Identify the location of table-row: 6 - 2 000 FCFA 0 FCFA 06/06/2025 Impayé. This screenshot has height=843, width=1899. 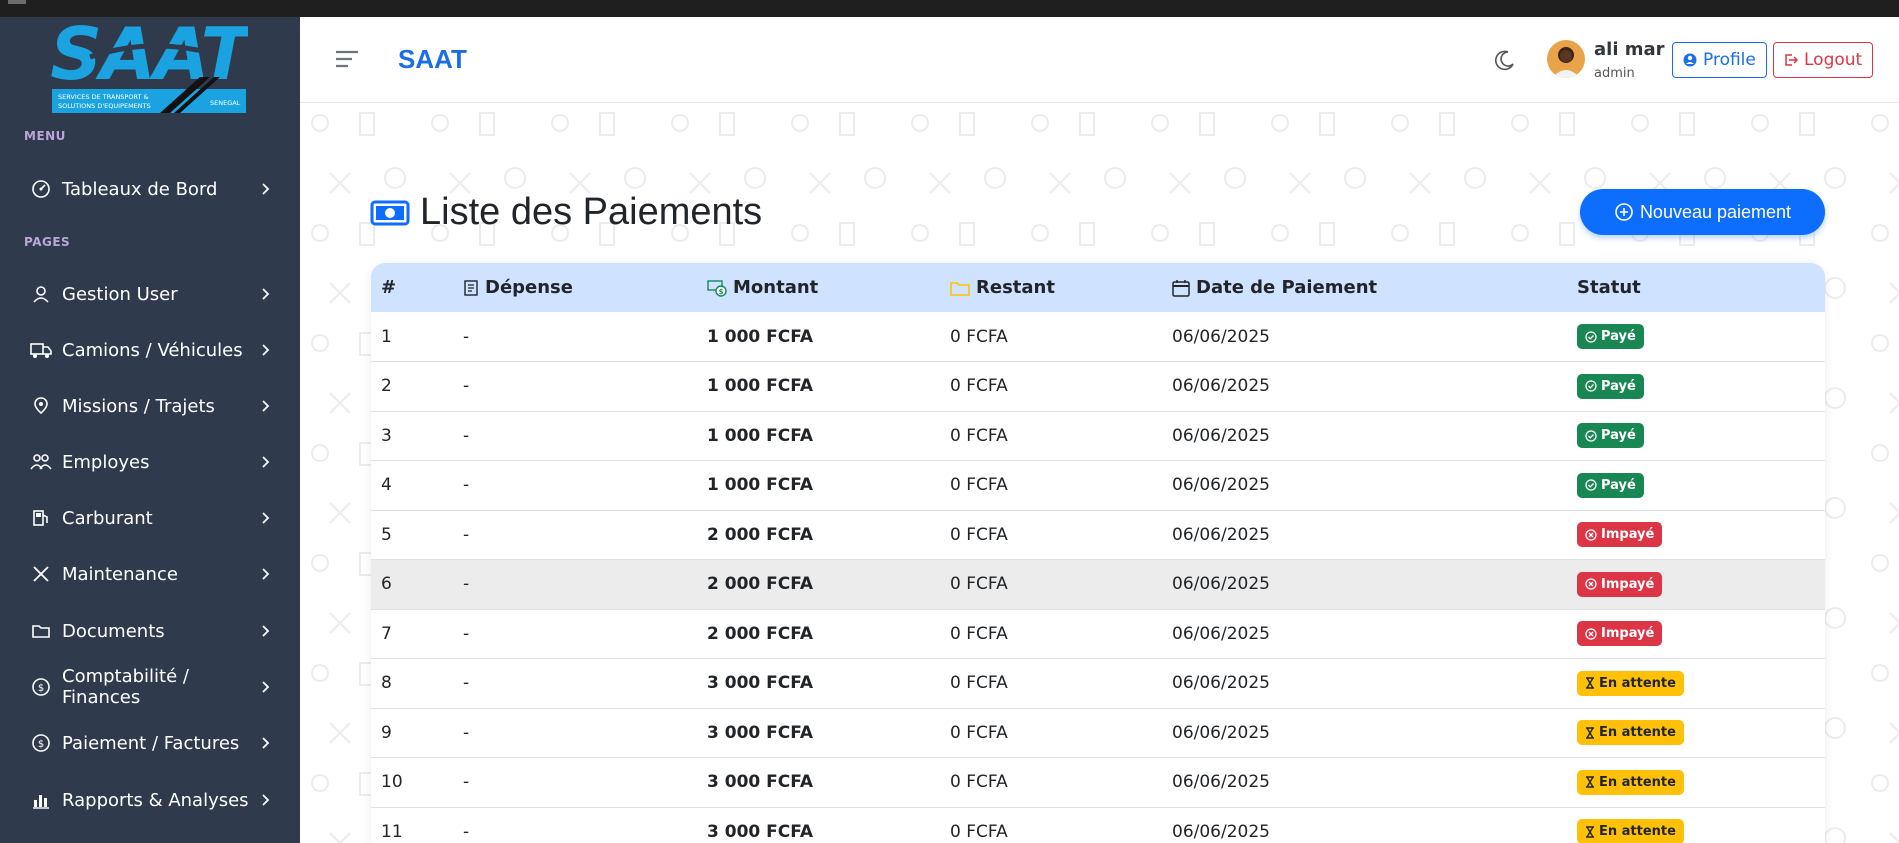
(1098, 584).